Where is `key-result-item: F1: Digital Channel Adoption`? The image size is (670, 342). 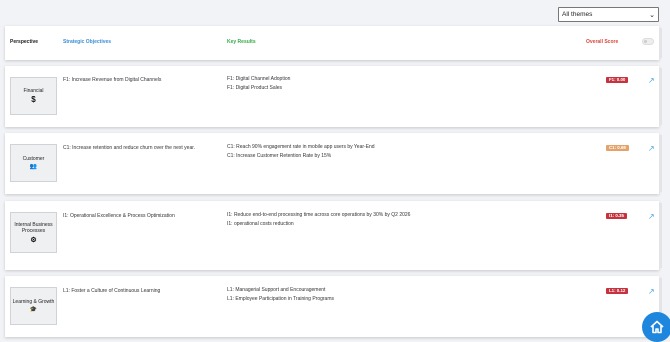 key-result-item: F1: Digital Channel Adoption is located at coordinates (259, 79).